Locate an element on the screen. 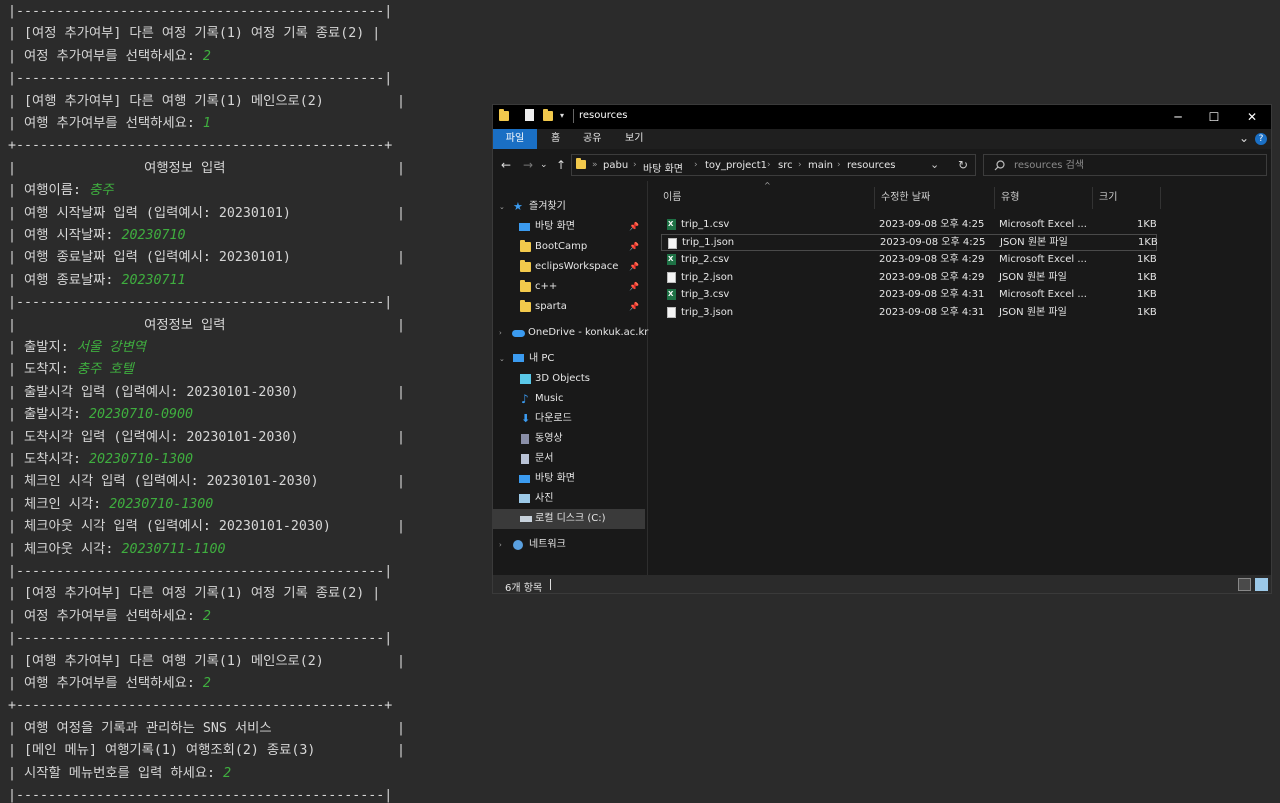 The image size is (1280, 803). file-date: 2023-09-08 오후 4:25 is located at coordinates (933, 242).